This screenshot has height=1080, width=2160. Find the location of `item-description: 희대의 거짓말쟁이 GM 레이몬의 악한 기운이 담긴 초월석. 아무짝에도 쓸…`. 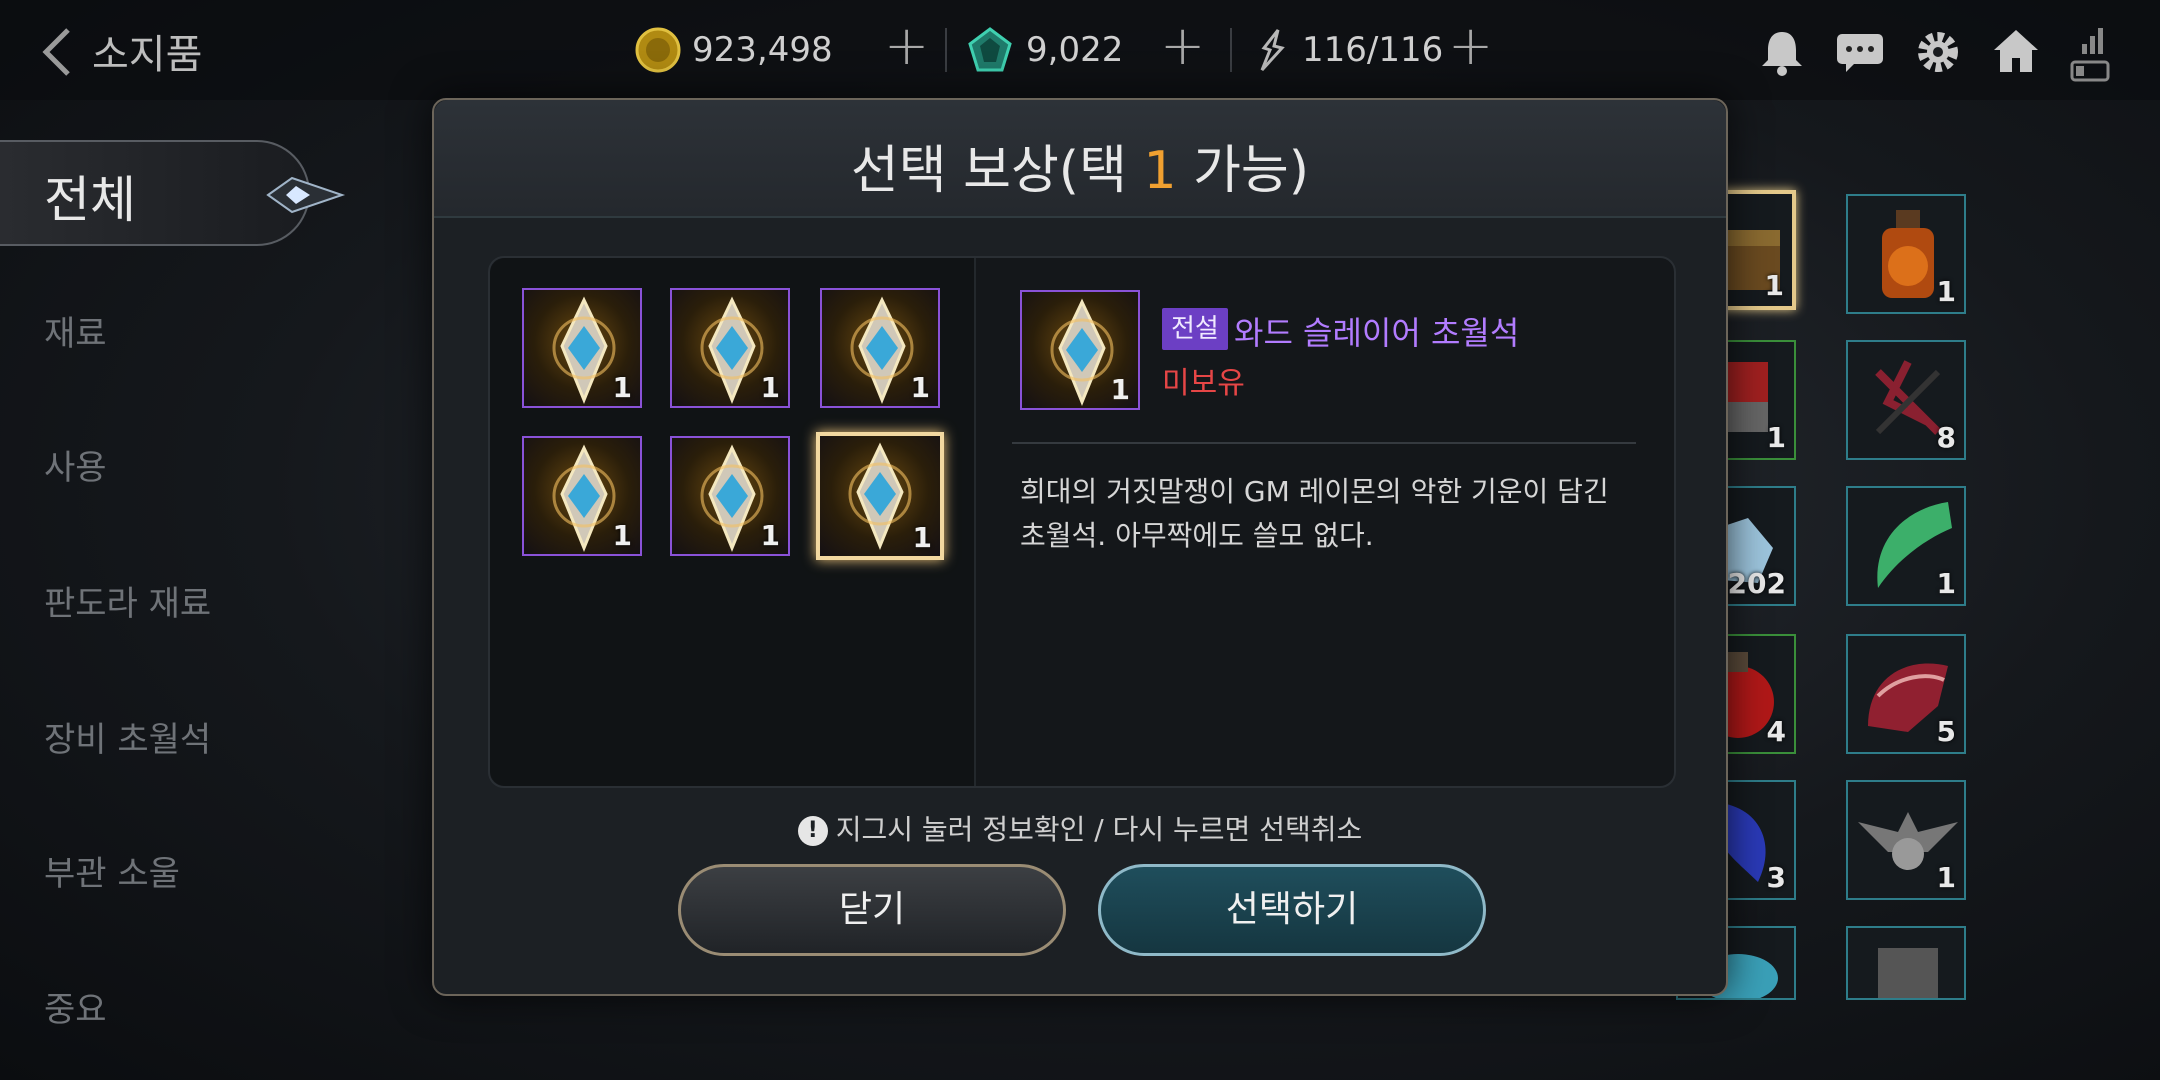

item-description: 희대의 거짓말쟁이 GM 레이몬의 악한 기운이 담긴 초월석. 아무짝에도 쓸… is located at coordinates (1330, 514).